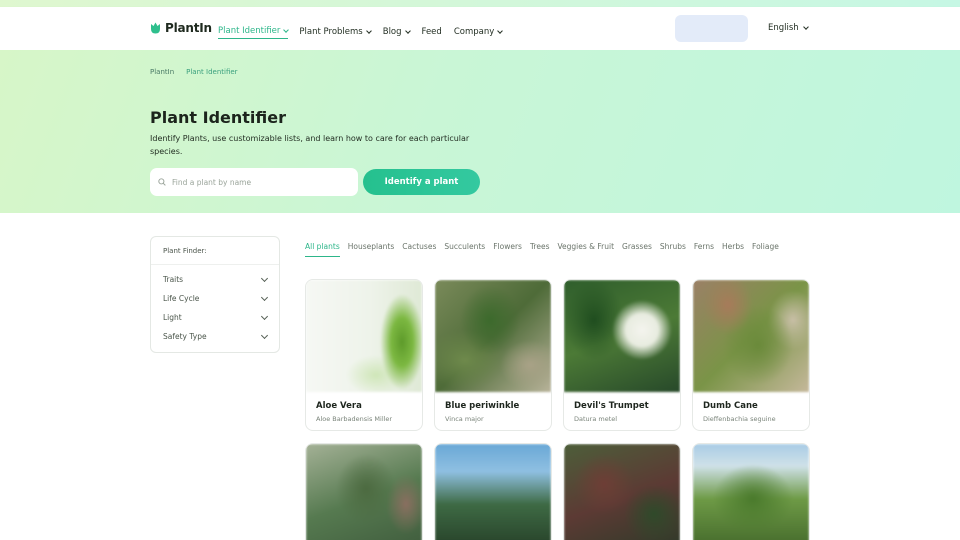  I want to click on tab-shrubs: Shrubs, so click(673, 249).